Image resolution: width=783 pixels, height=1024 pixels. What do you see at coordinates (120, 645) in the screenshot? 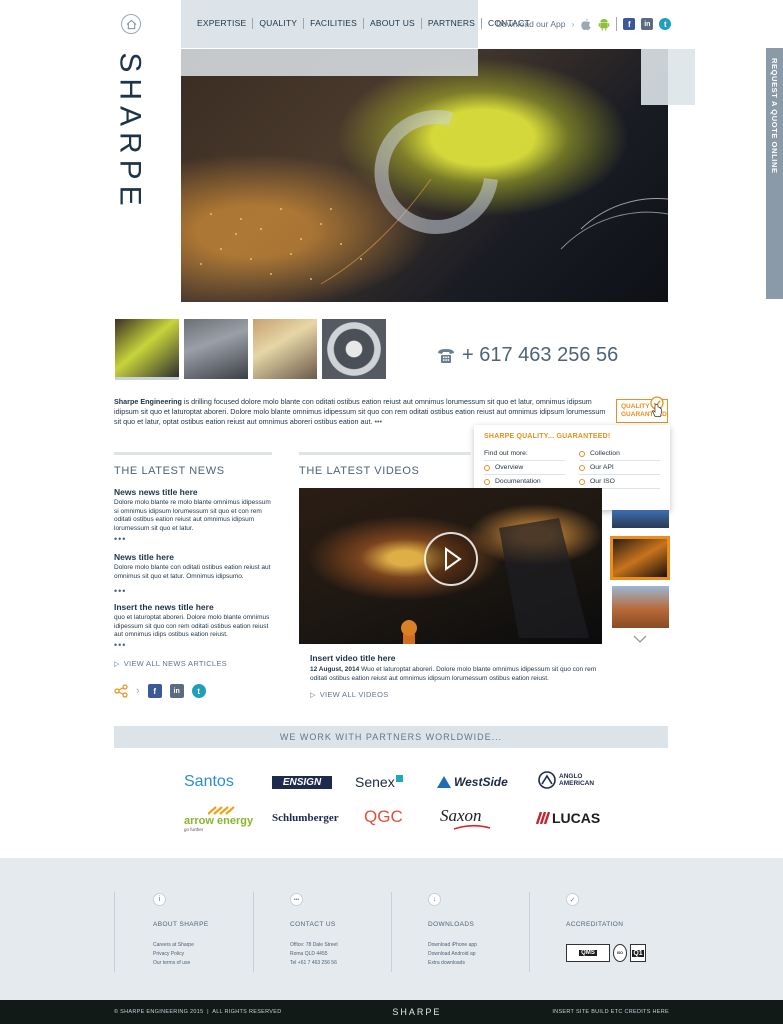
I see `news-more-3: •••` at bounding box center [120, 645].